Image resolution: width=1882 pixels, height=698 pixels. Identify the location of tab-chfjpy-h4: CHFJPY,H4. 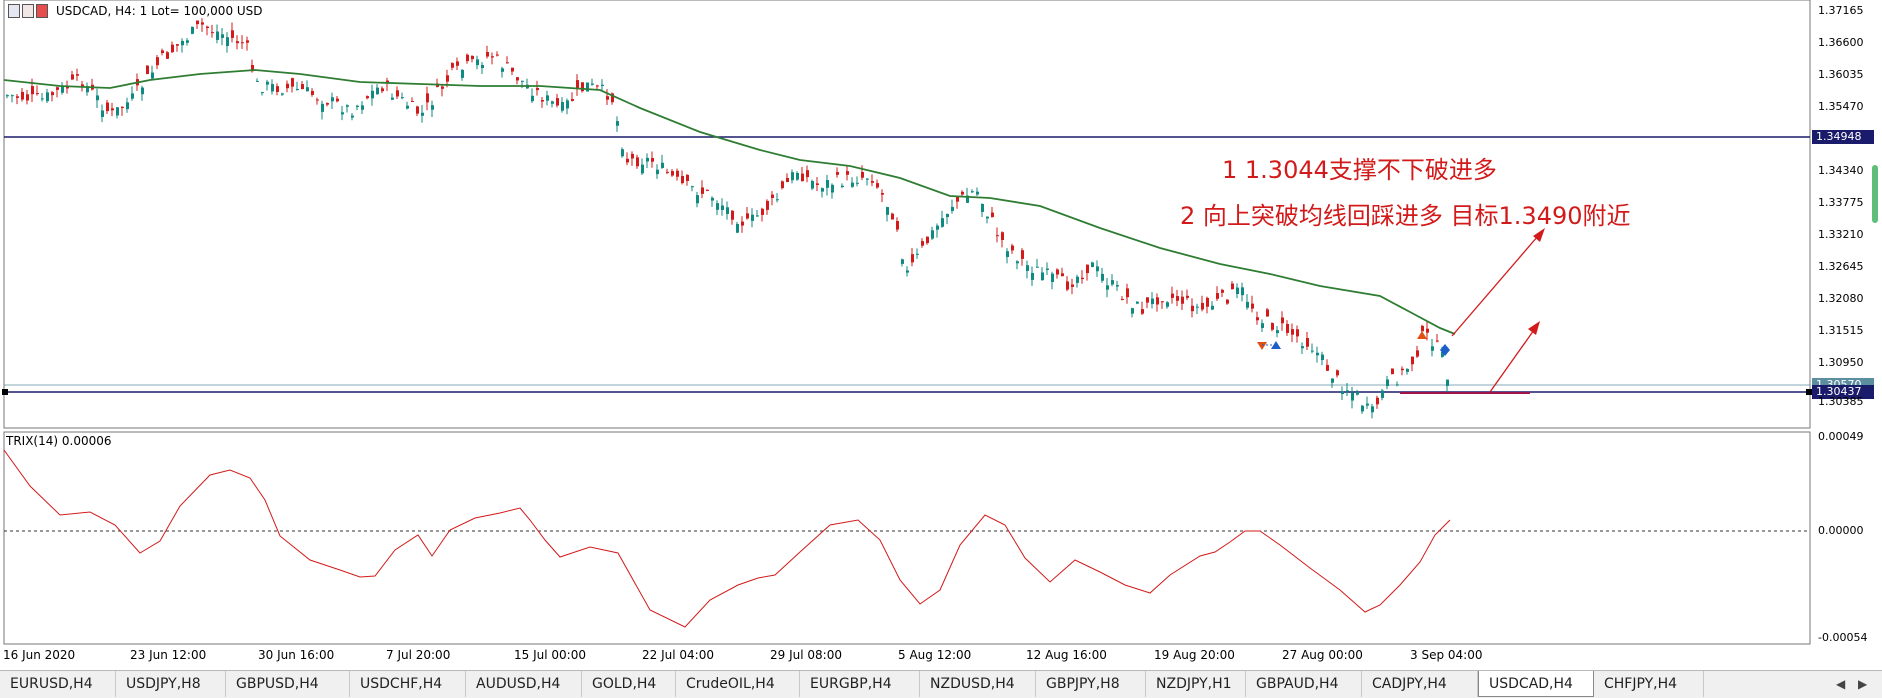
(1649, 684).